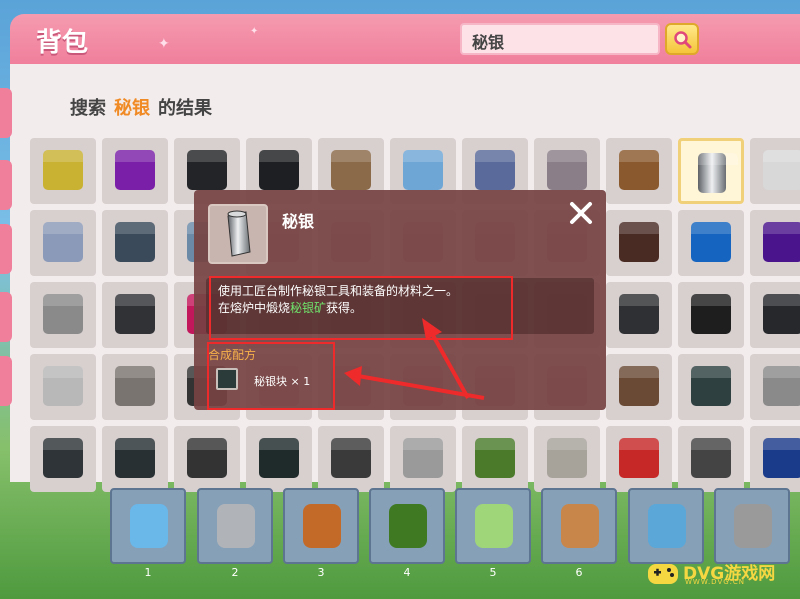 The width and height of the screenshot is (800, 599). I want to click on page-title: 背包, so click(62, 43).